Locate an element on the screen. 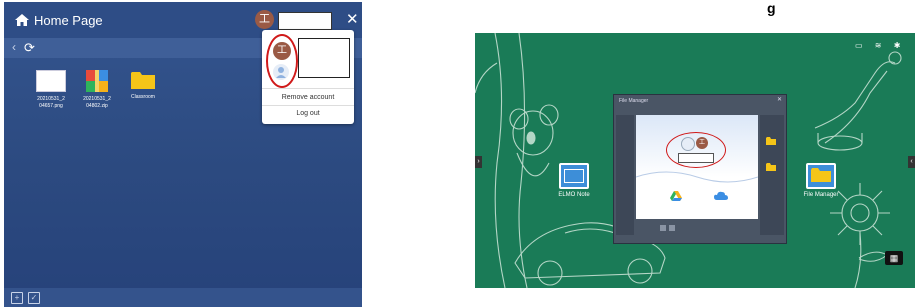 This screenshot has width=915, height=307. select-checkbox-icon: ✓ is located at coordinates (34, 298).